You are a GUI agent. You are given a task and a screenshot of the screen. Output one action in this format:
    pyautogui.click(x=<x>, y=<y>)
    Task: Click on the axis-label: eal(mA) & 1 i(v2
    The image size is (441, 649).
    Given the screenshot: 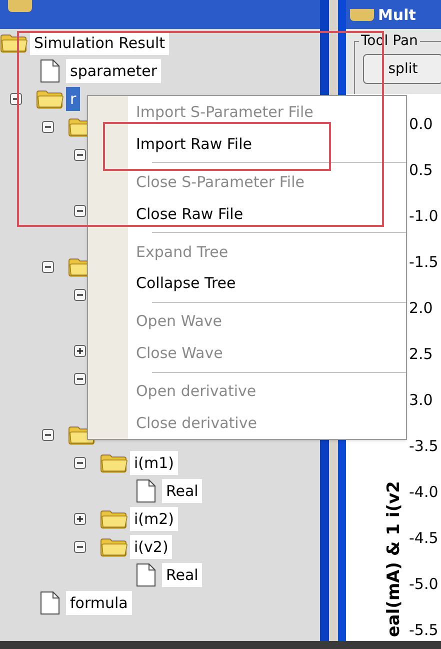 What is the action you would take?
    pyautogui.click(x=393, y=558)
    